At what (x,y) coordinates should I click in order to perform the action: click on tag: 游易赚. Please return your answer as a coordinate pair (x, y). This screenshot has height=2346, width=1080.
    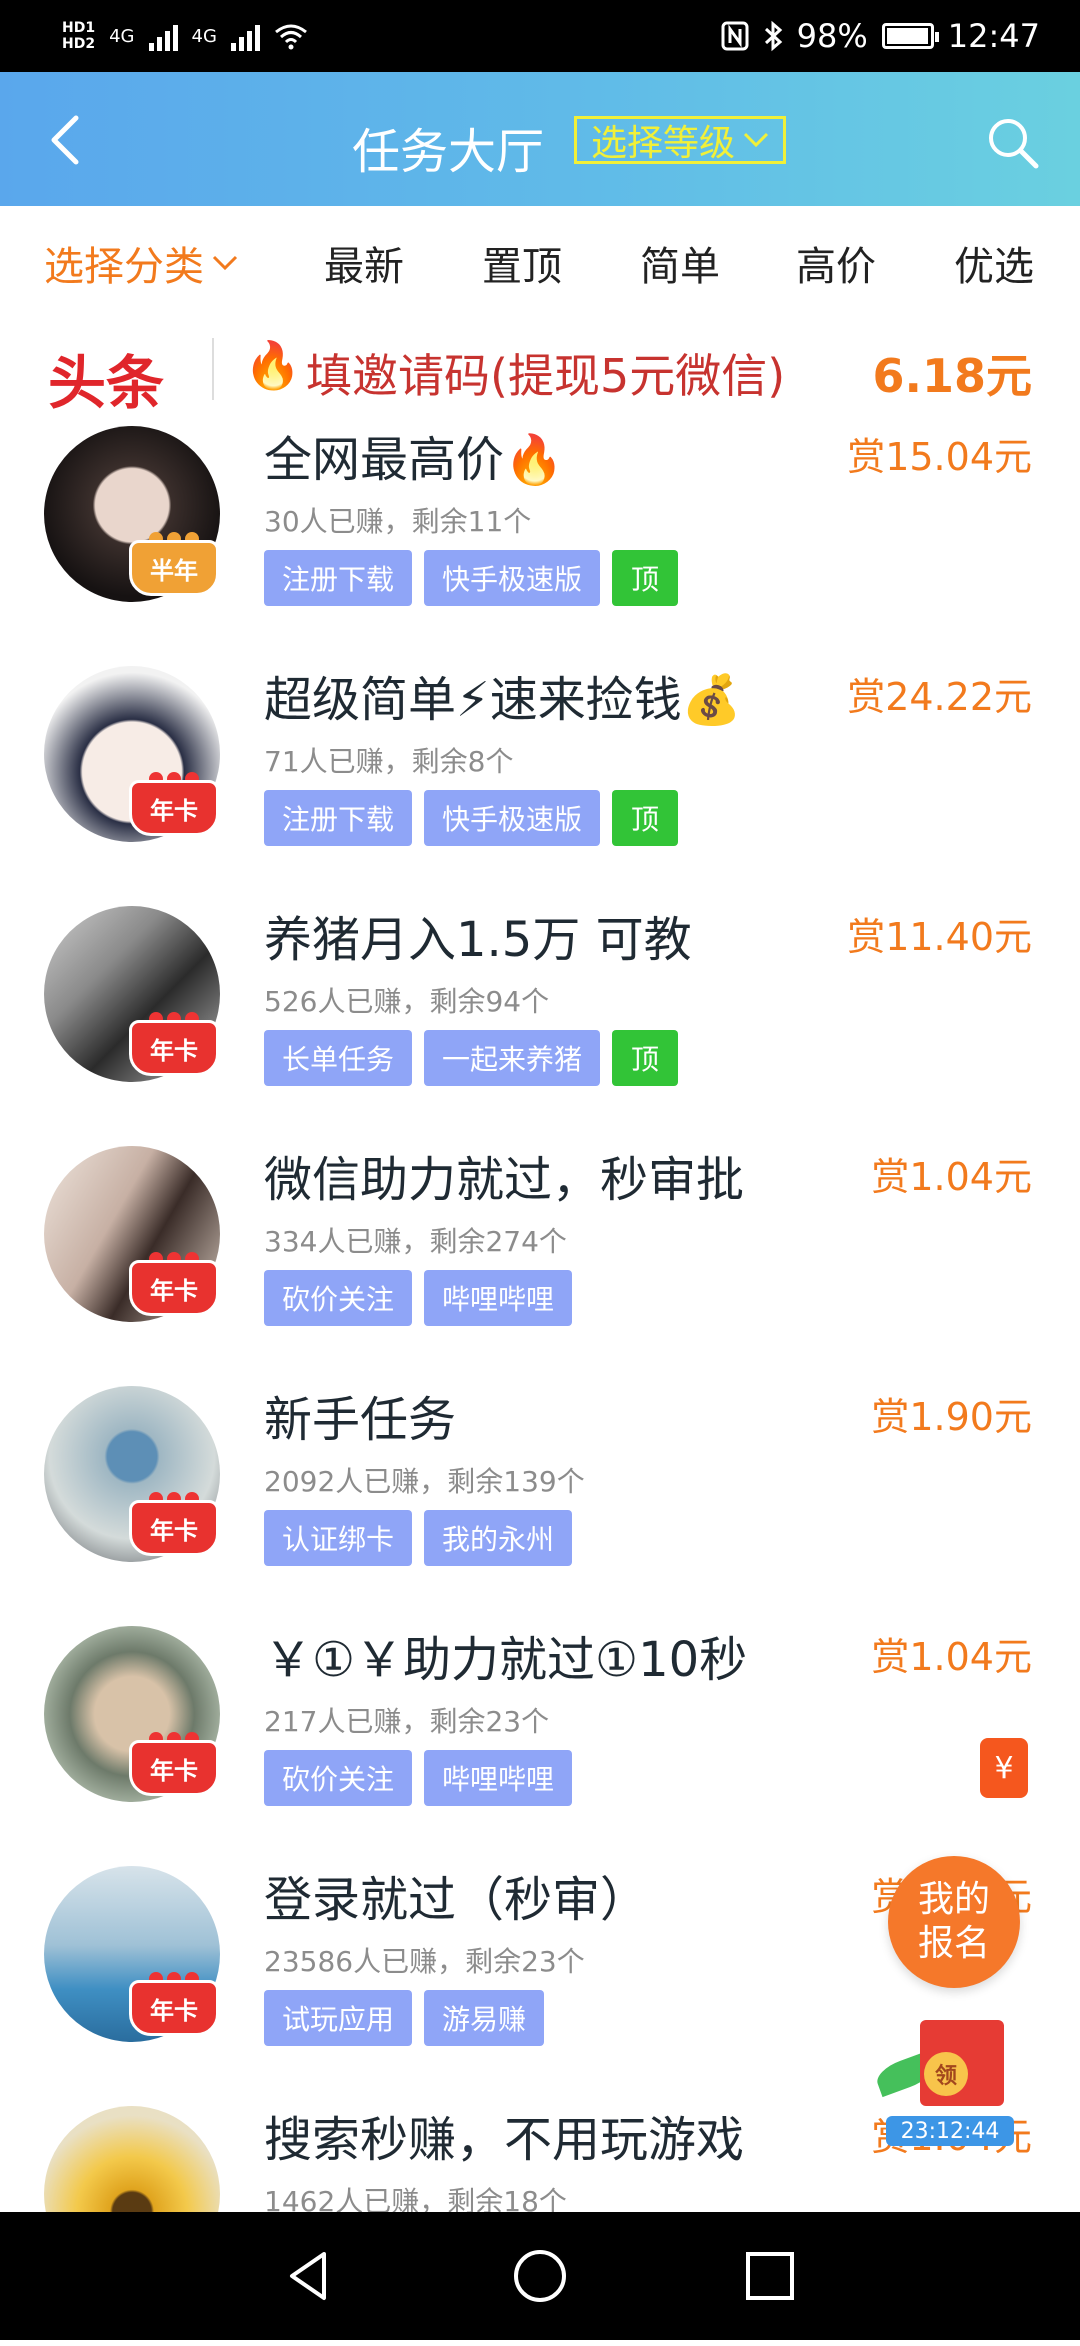
    Looking at the image, I should click on (484, 2018).